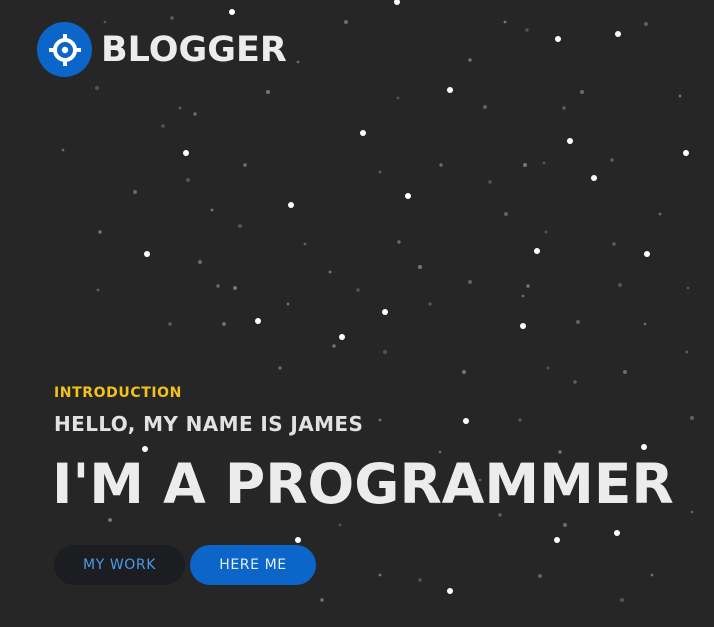  Describe the element at coordinates (253, 565) in the screenshot. I see `hire-me-button: HERE ME` at that location.